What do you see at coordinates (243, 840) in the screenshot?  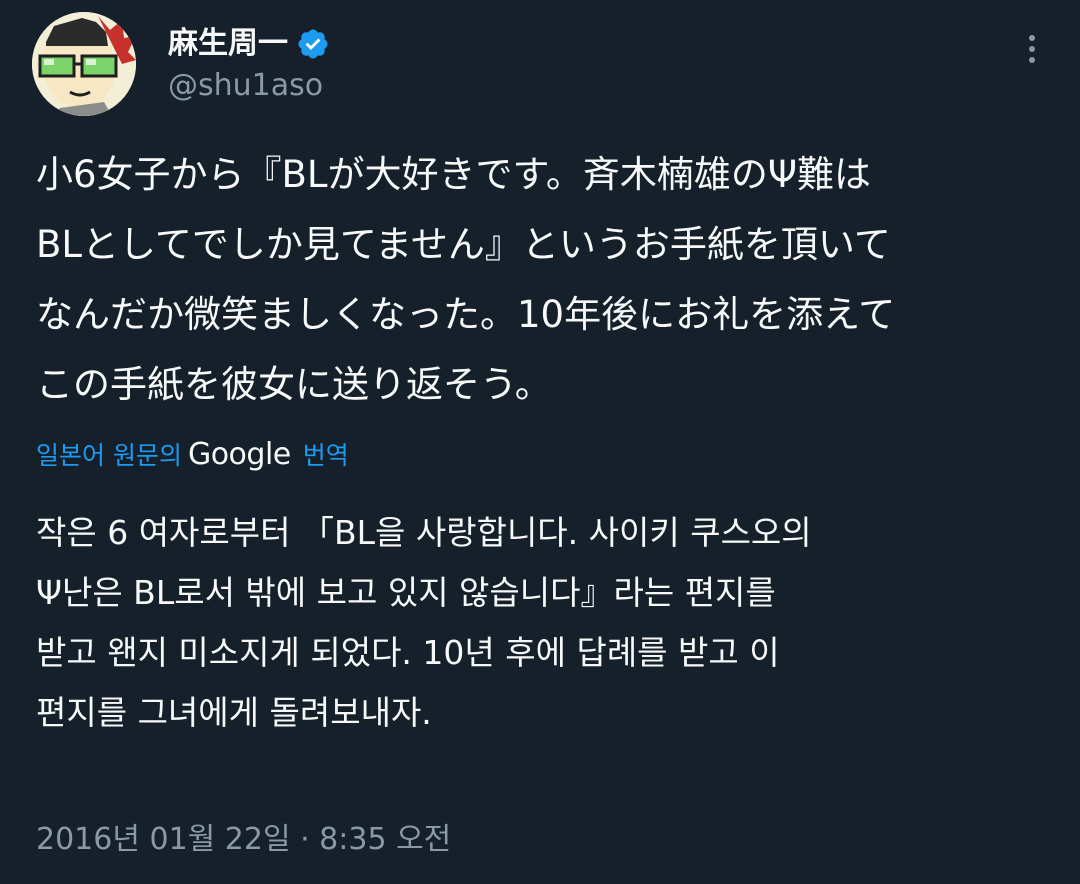 I see `tweet-timestamp: 2016년 01월 22일 · 8:35 오전` at bounding box center [243, 840].